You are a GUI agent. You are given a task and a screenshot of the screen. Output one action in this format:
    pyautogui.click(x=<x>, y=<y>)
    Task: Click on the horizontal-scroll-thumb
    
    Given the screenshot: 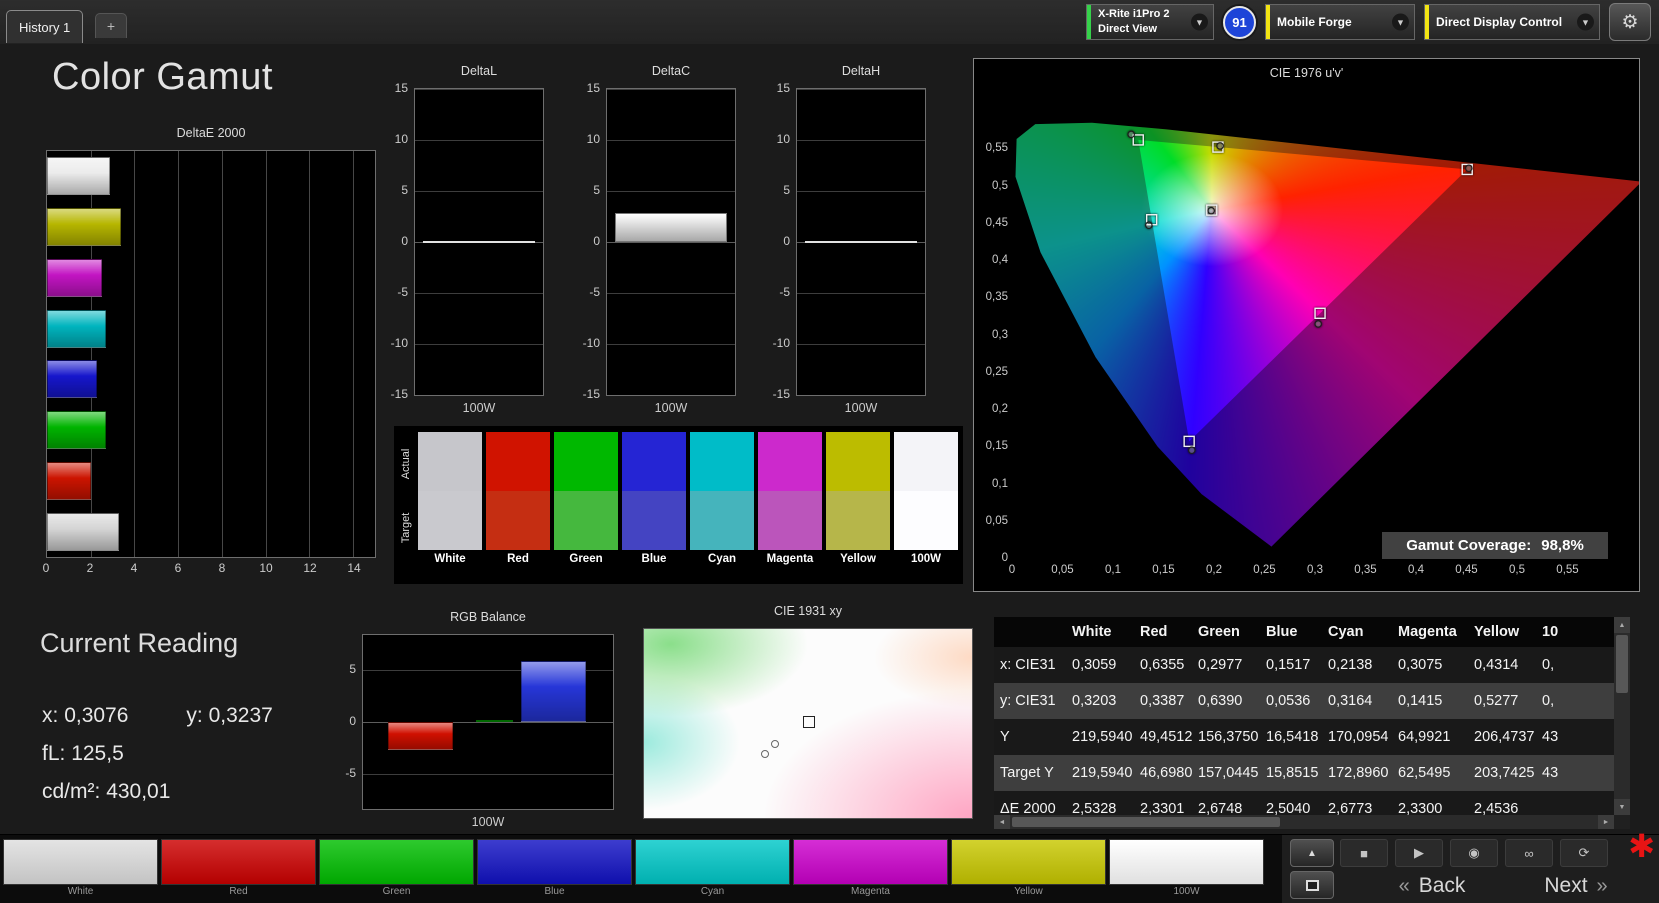 What is the action you would take?
    pyautogui.click(x=1146, y=822)
    